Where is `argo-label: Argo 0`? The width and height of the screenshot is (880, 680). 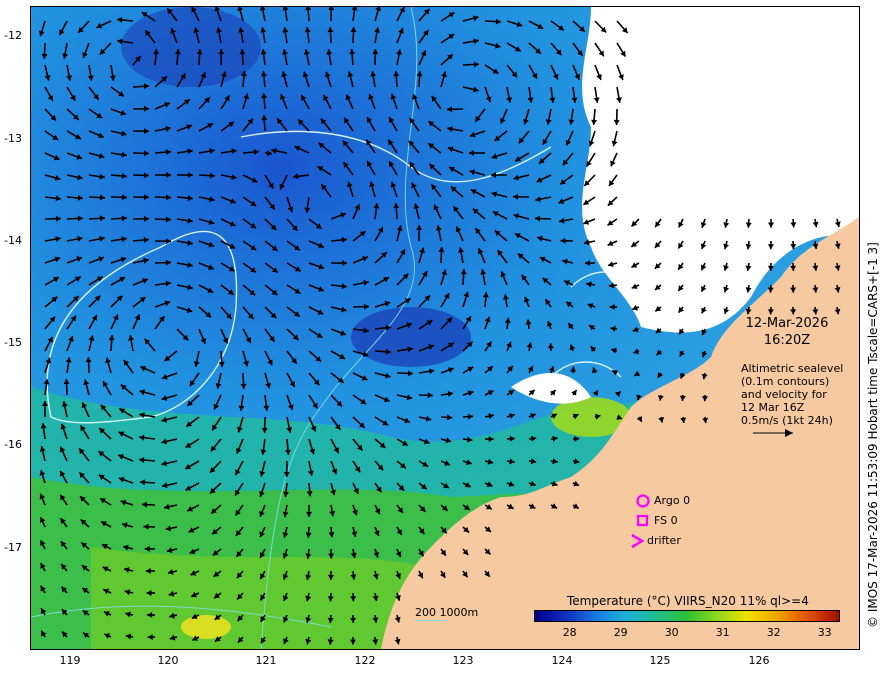 argo-label: Argo 0 is located at coordinates (672, 500).